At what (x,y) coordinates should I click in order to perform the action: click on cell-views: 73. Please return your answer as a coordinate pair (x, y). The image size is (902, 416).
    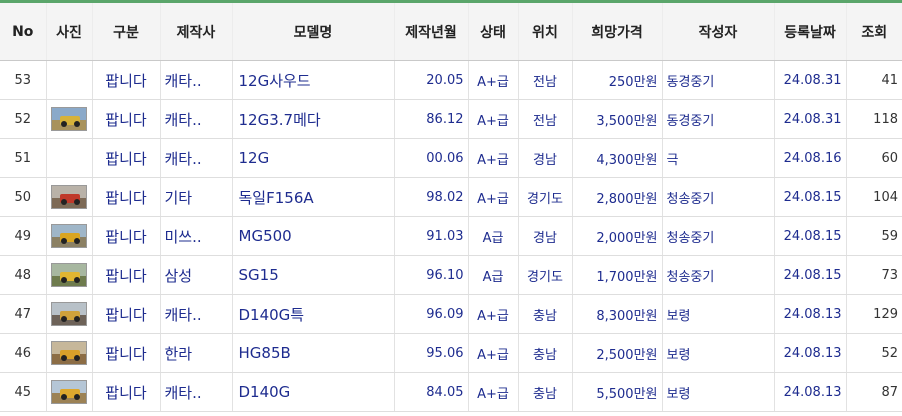
    Looking at the image, I should click on (873, 275).